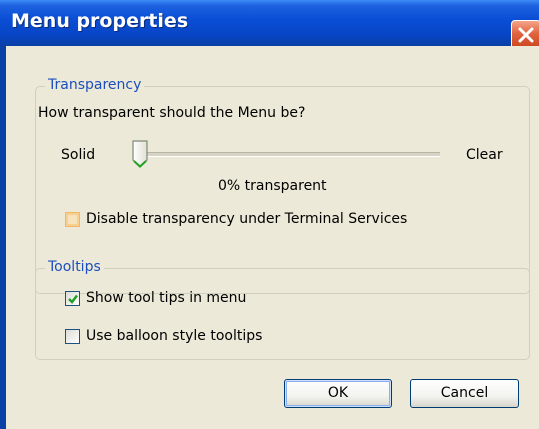  I want to click on slider-track, so click(289, 154).